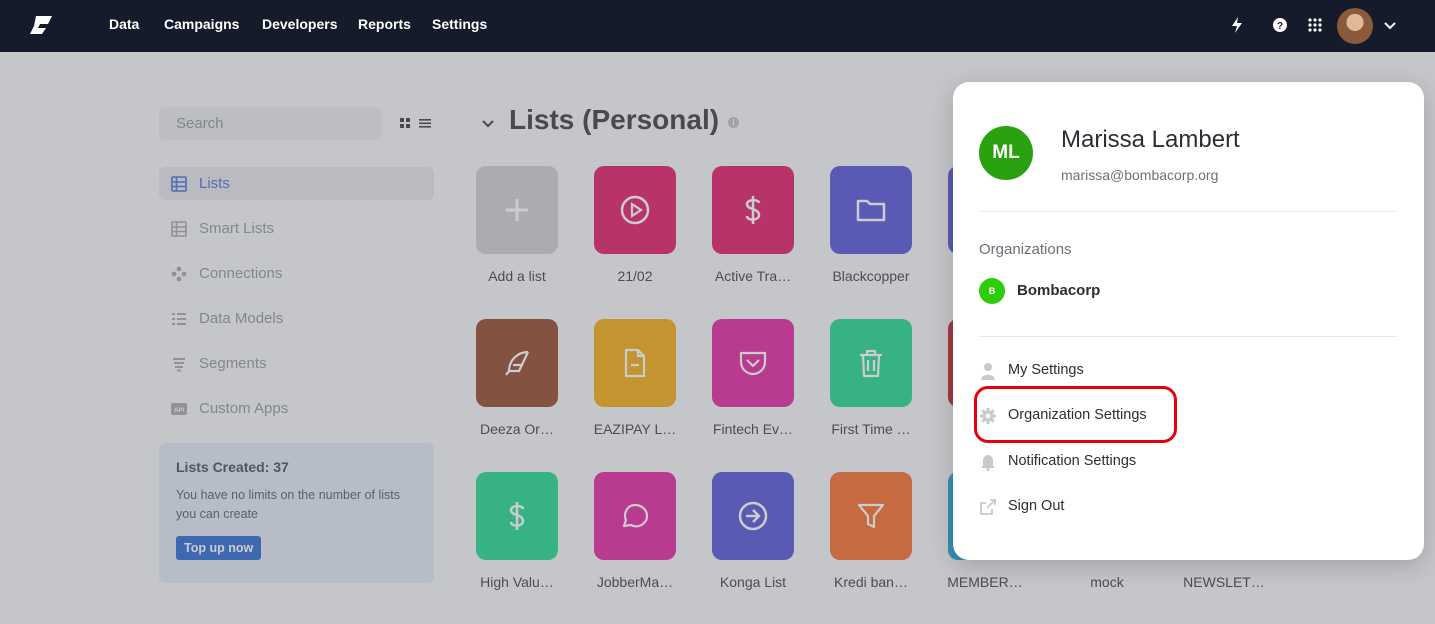  Describe the element at coordinates (1150, 139) in the screenshot. I see `profile-name: Marissa Lambert` at that location.